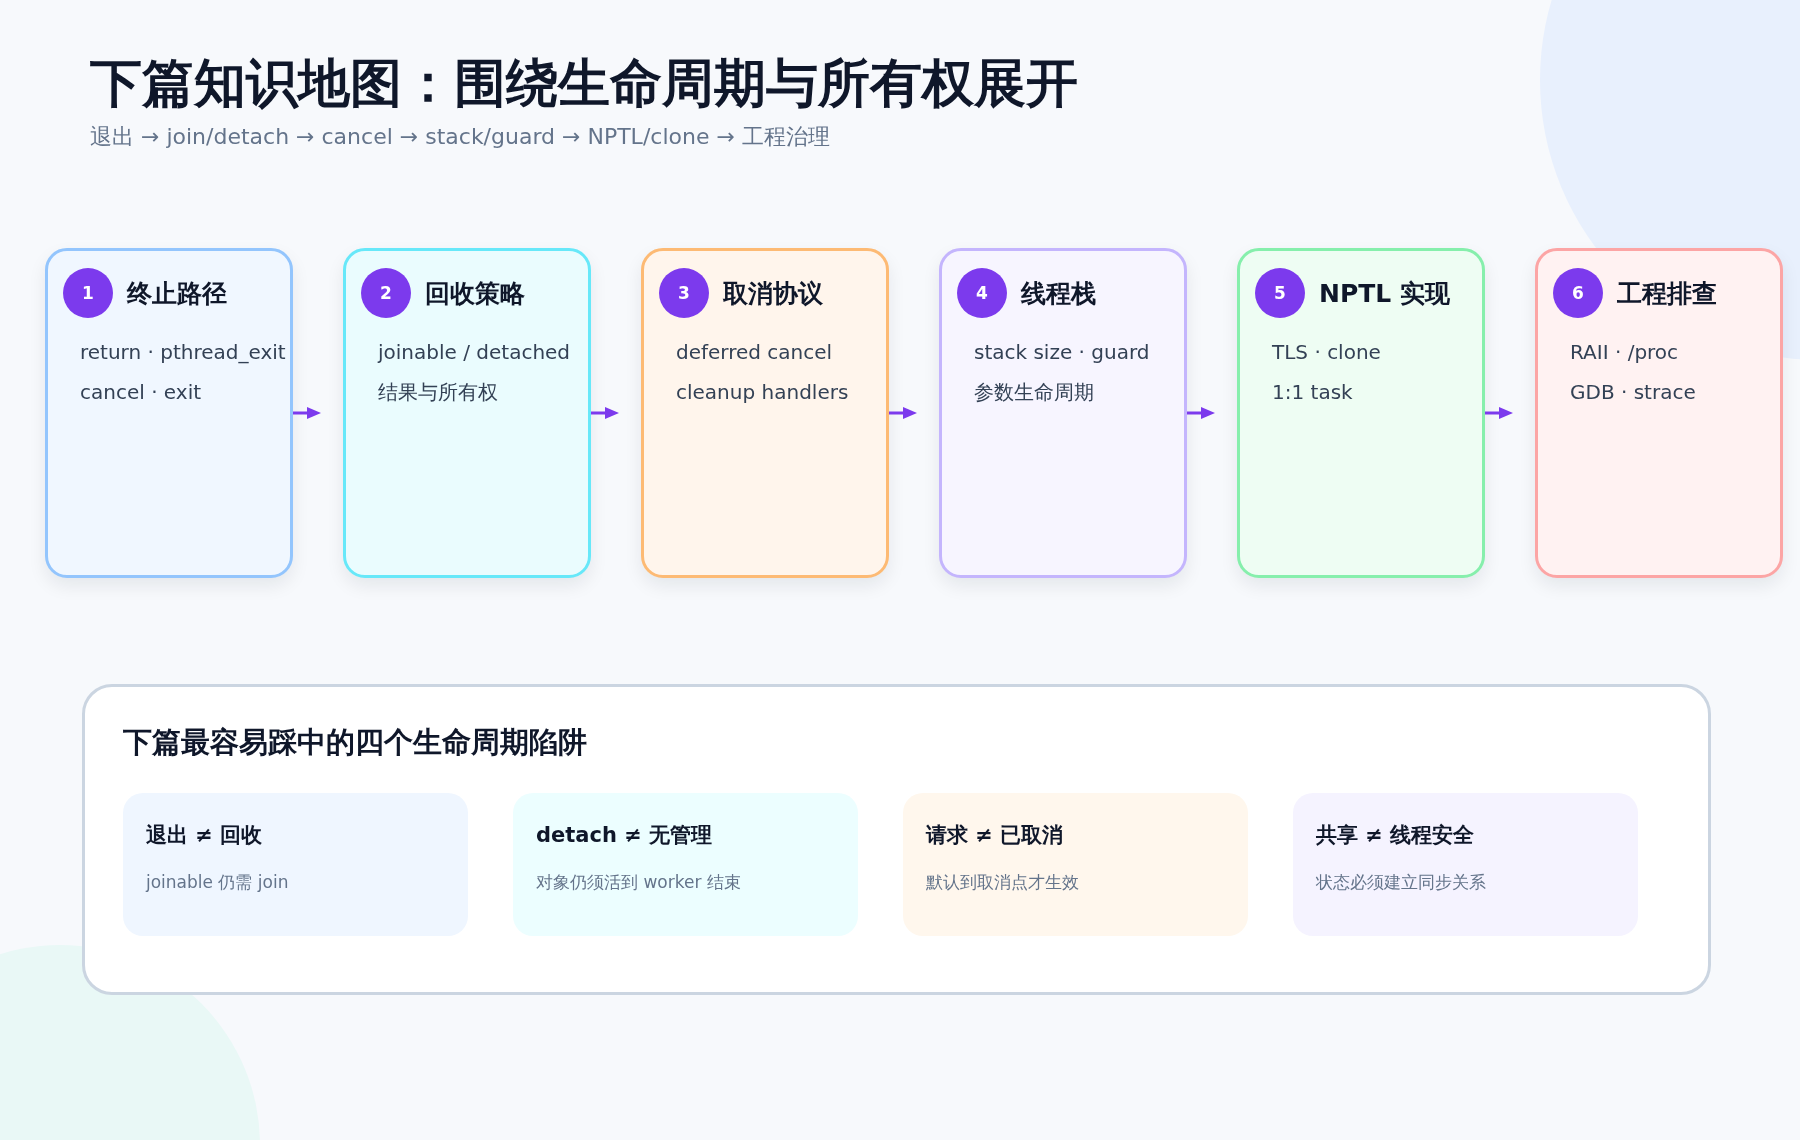 The width and height of the screenshot is (1800, 1140). What do you see at coordinates (88, 293) in the screenshot?
I see `step-number-badge: 1` at bounding box center [88, 293].